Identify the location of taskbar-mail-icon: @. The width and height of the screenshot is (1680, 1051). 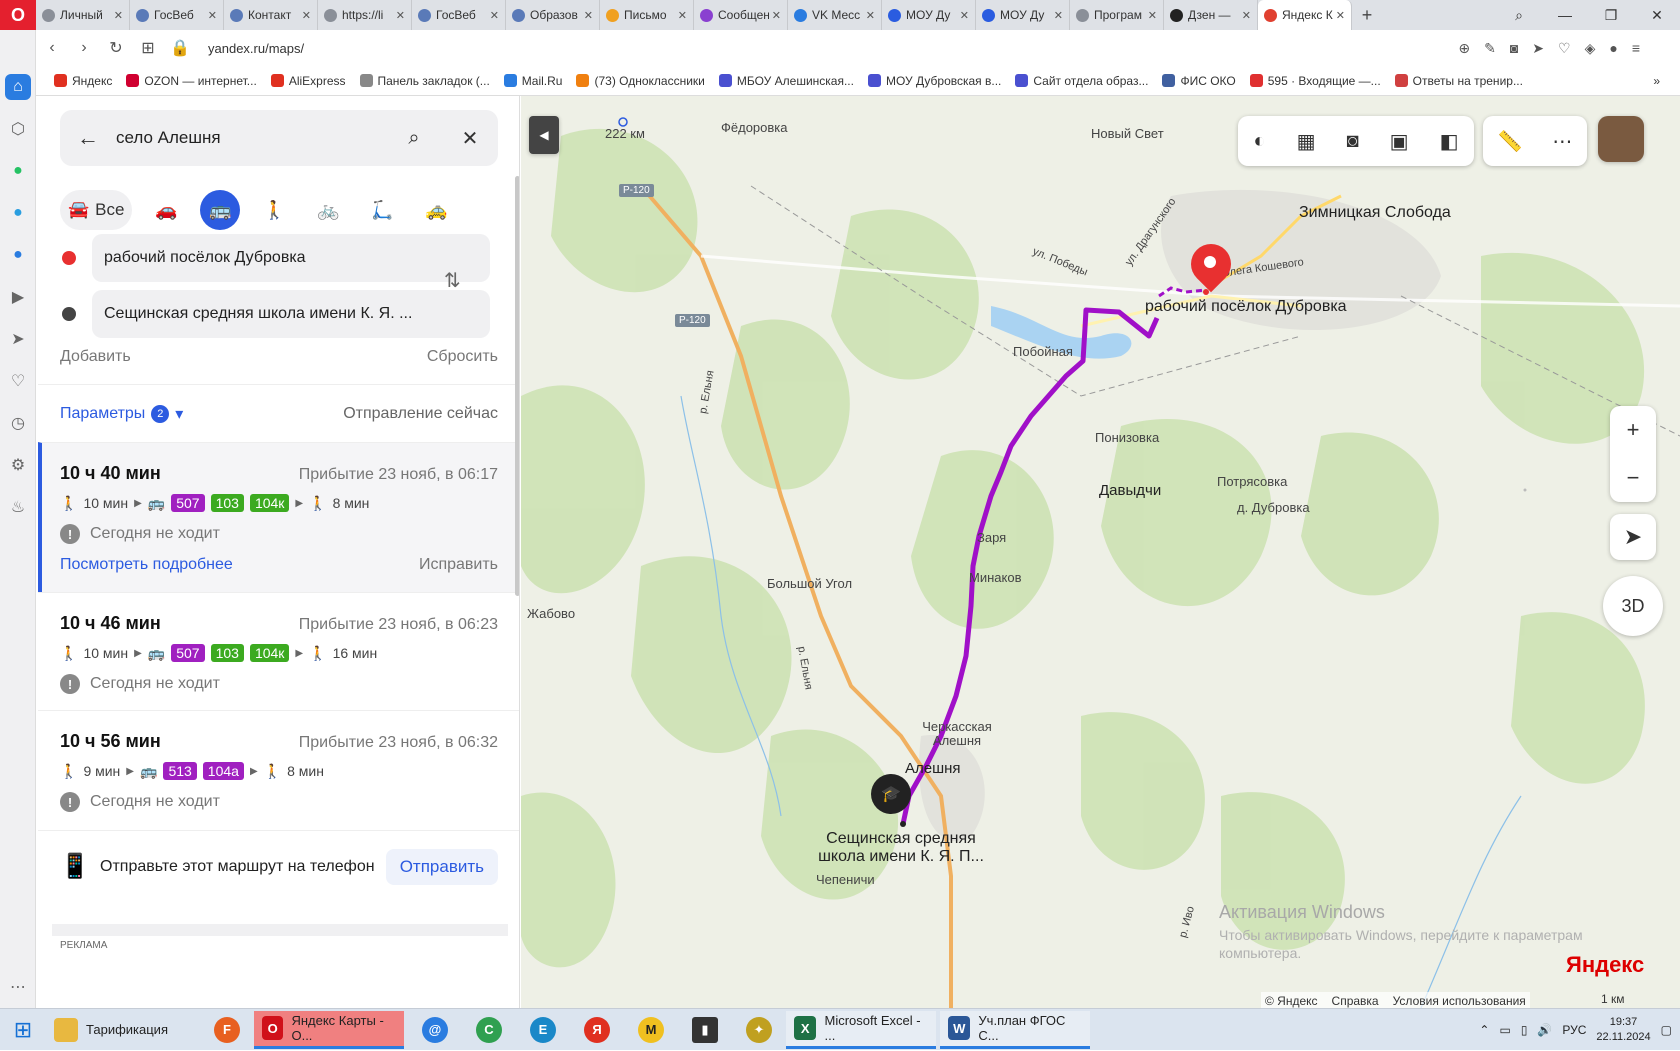
(435, 1030).